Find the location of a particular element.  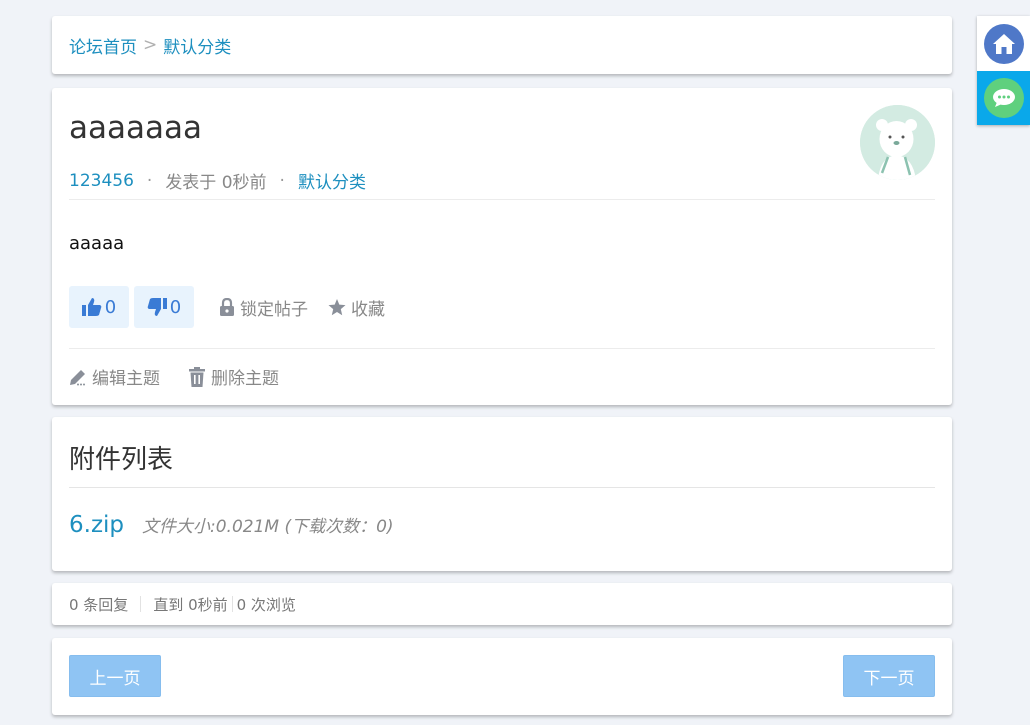

topic-stats: 0 条回复 直到 0秒前 0 次浏览 is located at coordinates (502, 604).